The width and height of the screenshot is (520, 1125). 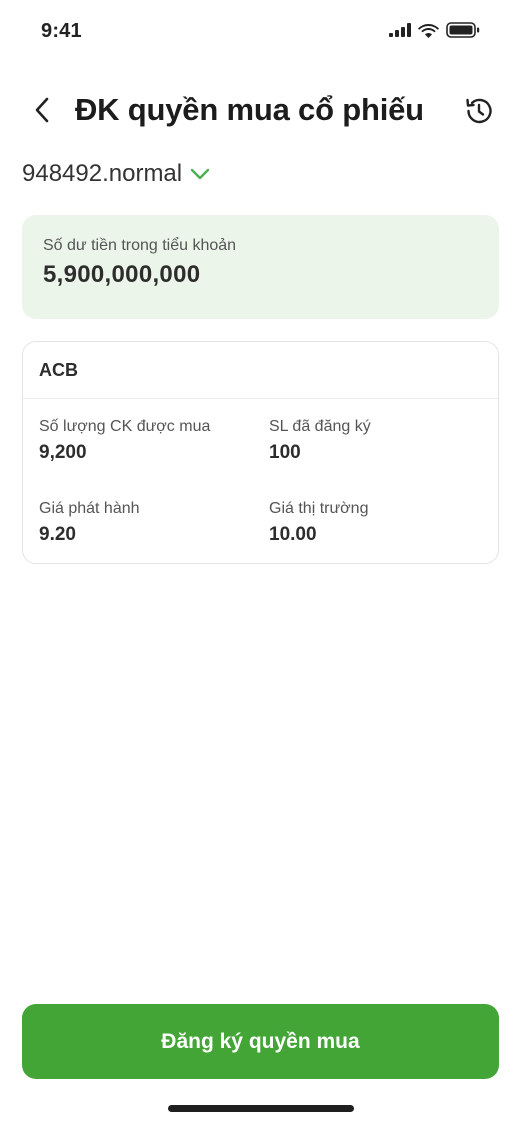 I want to click on back-button, so click(x=42, y=110).